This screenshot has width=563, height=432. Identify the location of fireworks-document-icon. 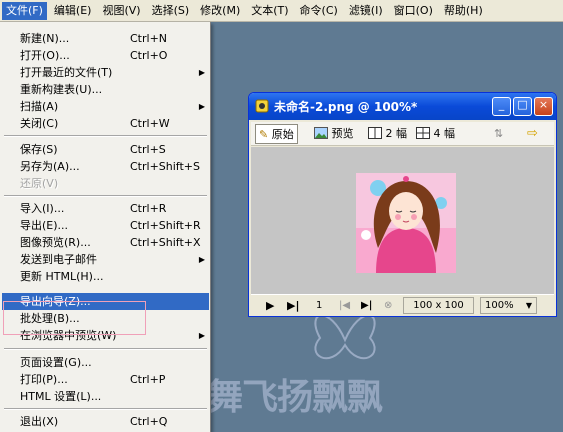
(262, 106).